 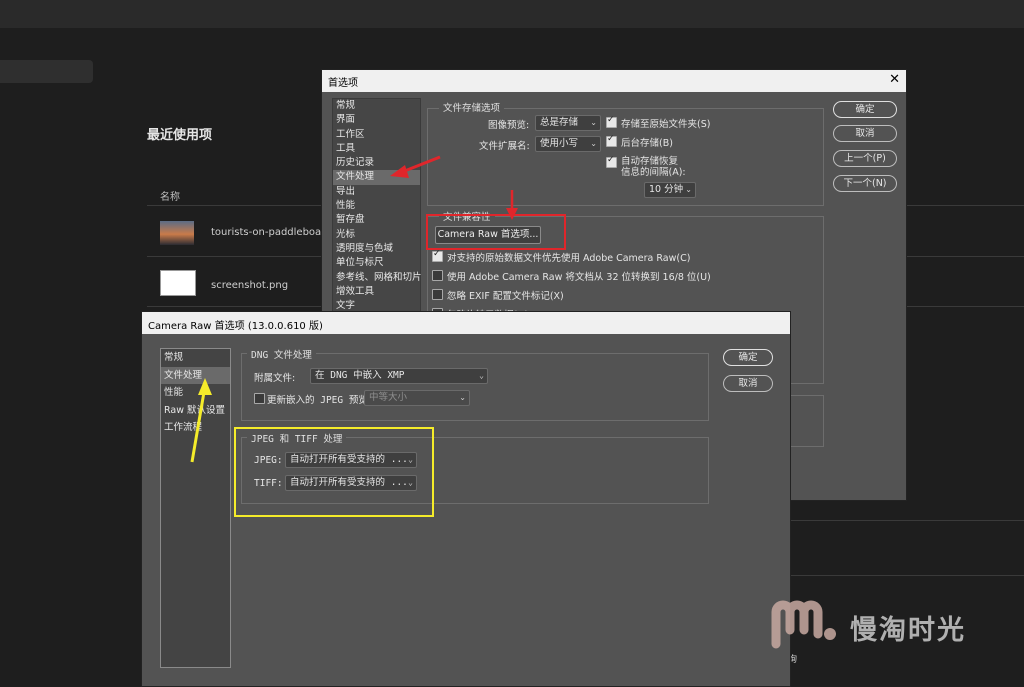 I want to click on red-arrow-left-head, so click(x=399, y=171).